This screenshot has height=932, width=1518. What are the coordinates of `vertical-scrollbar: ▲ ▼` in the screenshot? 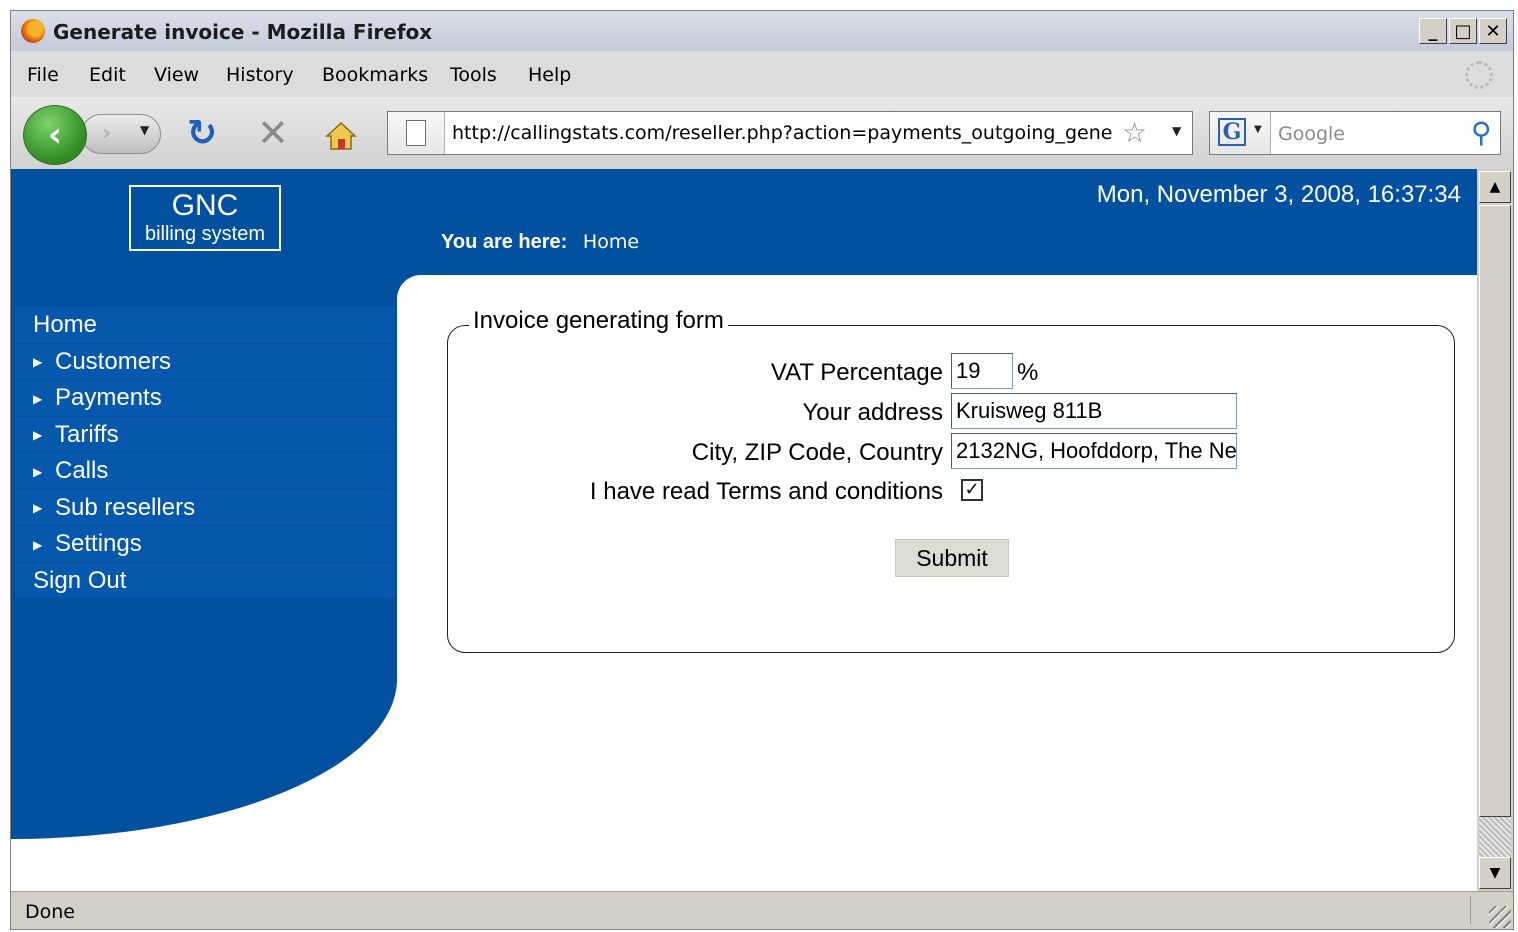 It's located at (1495, 530).